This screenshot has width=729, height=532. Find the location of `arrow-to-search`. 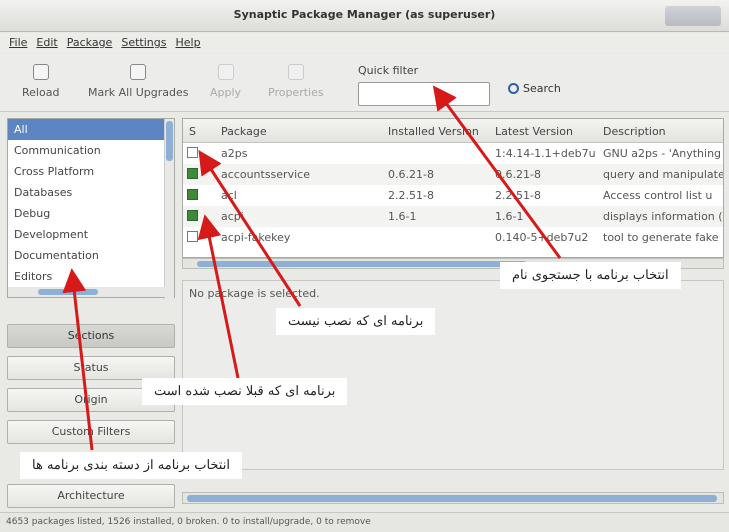

arrow-to-search is located at coordinates (497, 172).